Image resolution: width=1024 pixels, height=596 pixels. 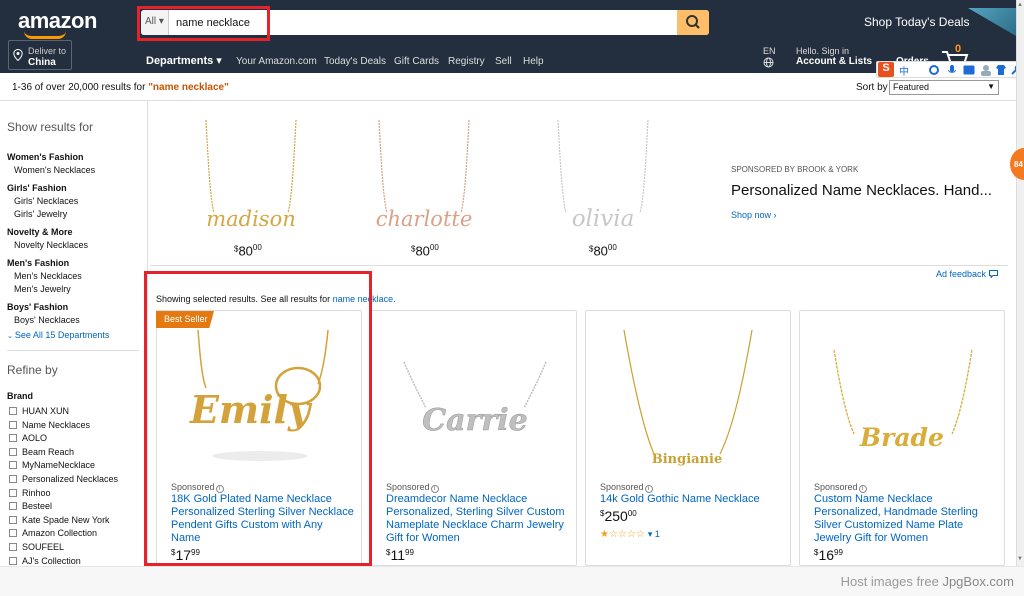 I want to click on deals-banner: Shop Today's Deals, so click(x=916, y=22).